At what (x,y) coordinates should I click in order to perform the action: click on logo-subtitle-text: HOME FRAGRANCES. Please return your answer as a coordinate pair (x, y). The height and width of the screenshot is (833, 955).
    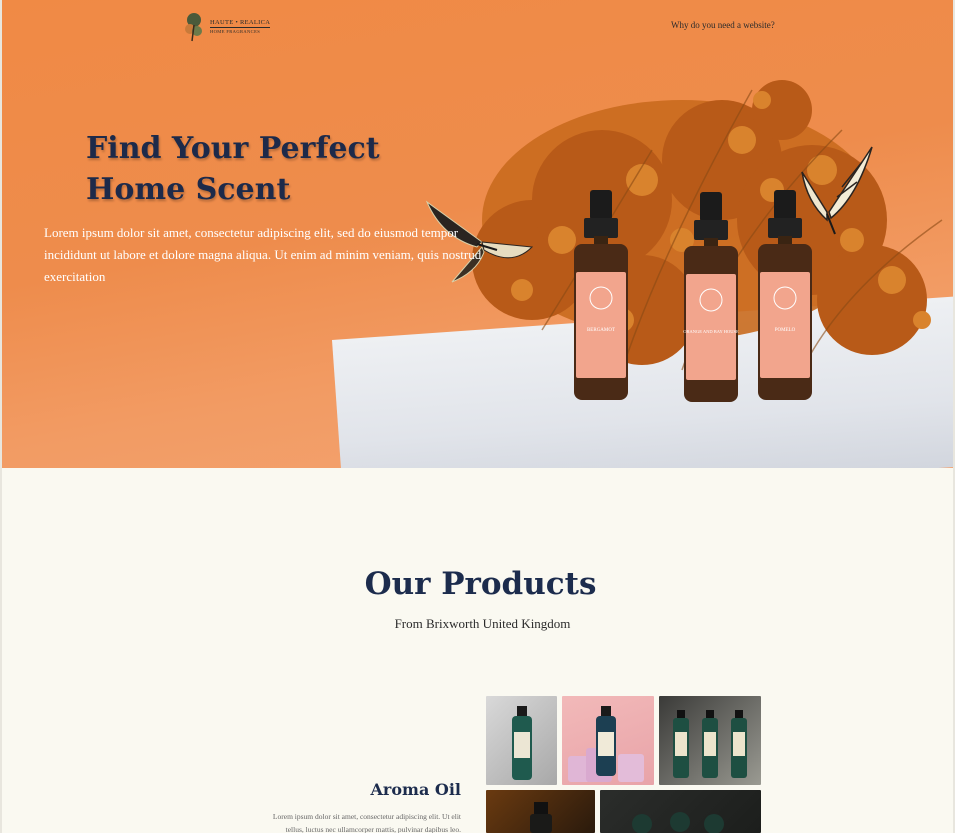
    Looking at the image, I should click on (235, 31).